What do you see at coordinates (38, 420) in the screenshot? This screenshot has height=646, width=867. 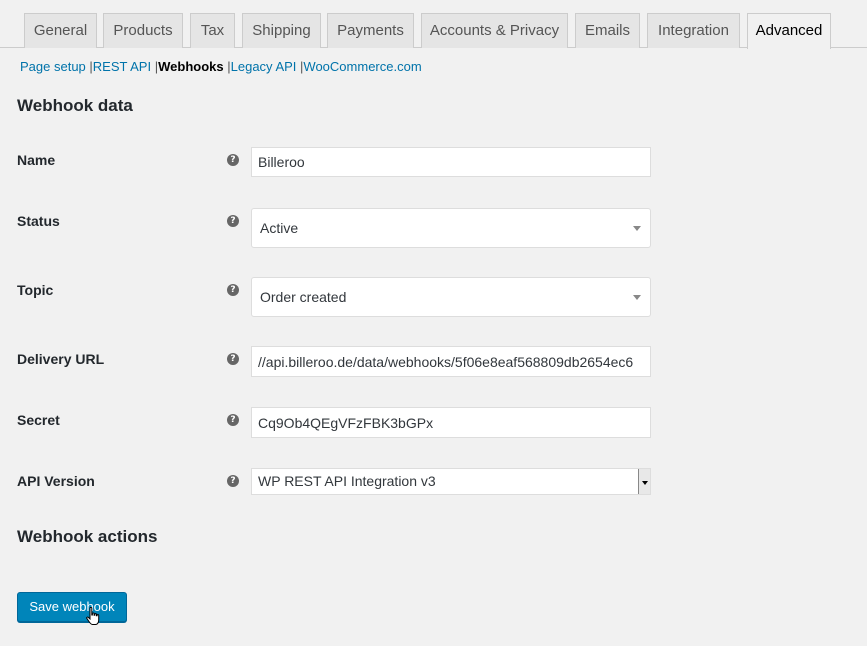 I see `secret-label: Secret` at bounding box center [38, 420].